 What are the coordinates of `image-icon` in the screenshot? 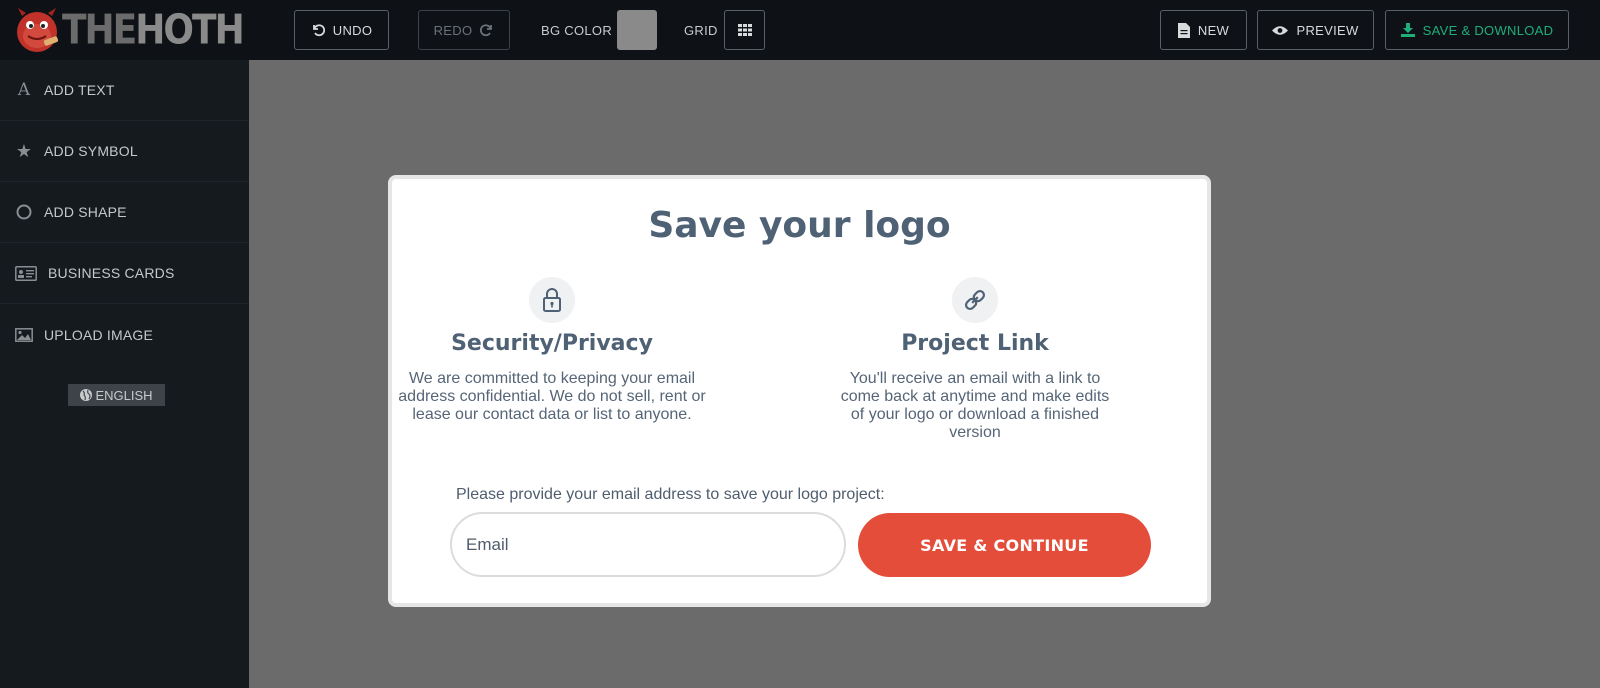 It's located at (24, 335).